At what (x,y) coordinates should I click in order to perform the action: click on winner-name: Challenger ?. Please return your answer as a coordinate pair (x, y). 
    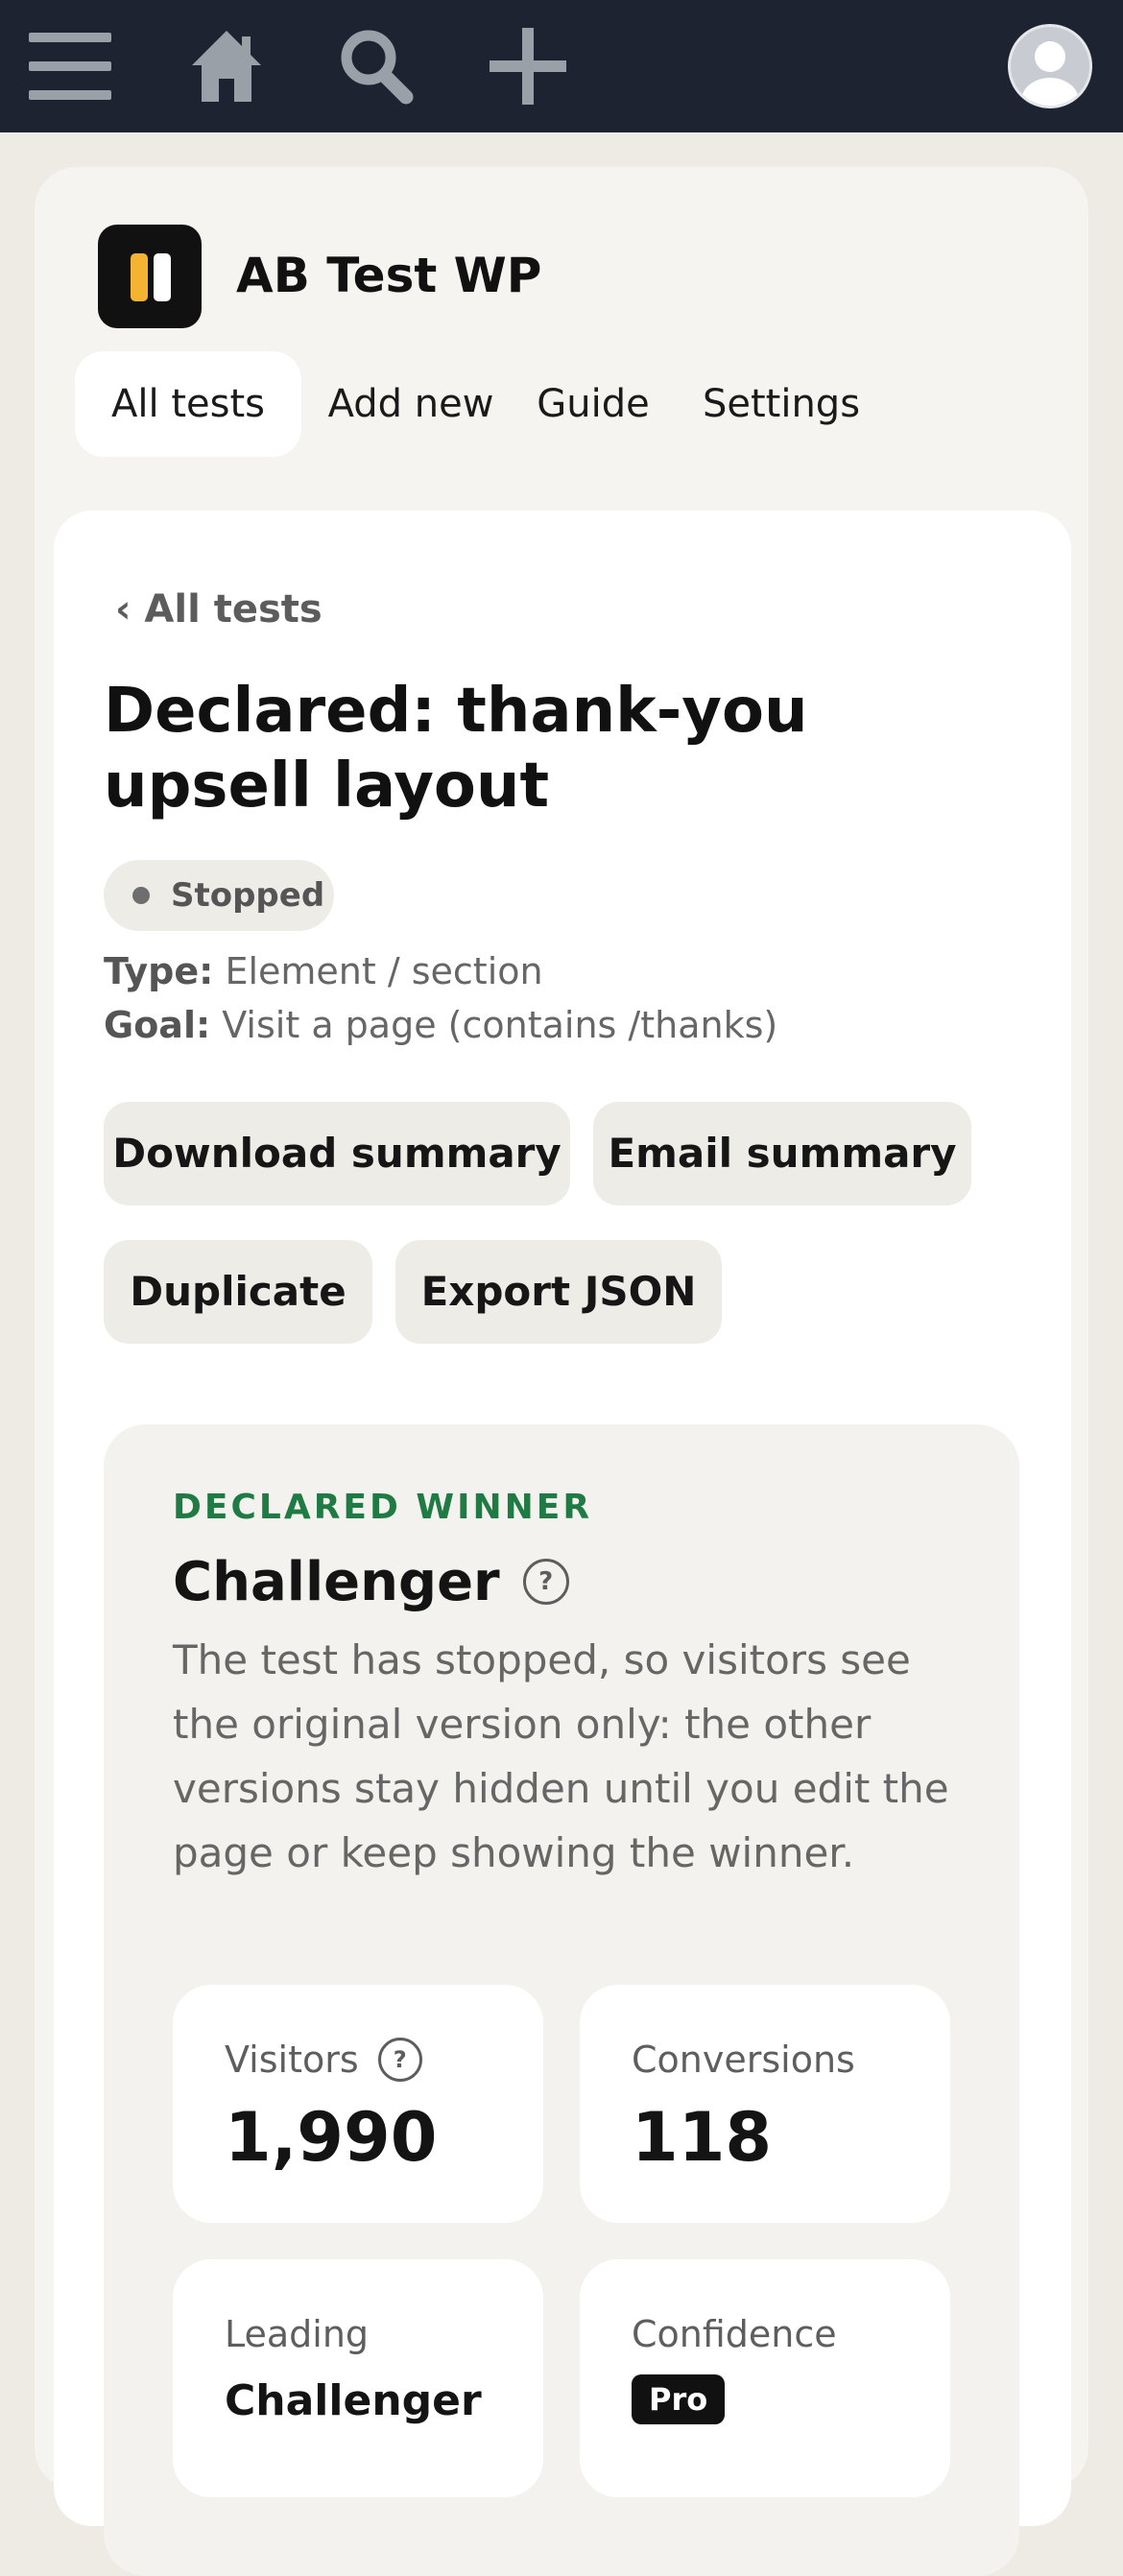
    Looking at the image, I should click on (371, 1581).